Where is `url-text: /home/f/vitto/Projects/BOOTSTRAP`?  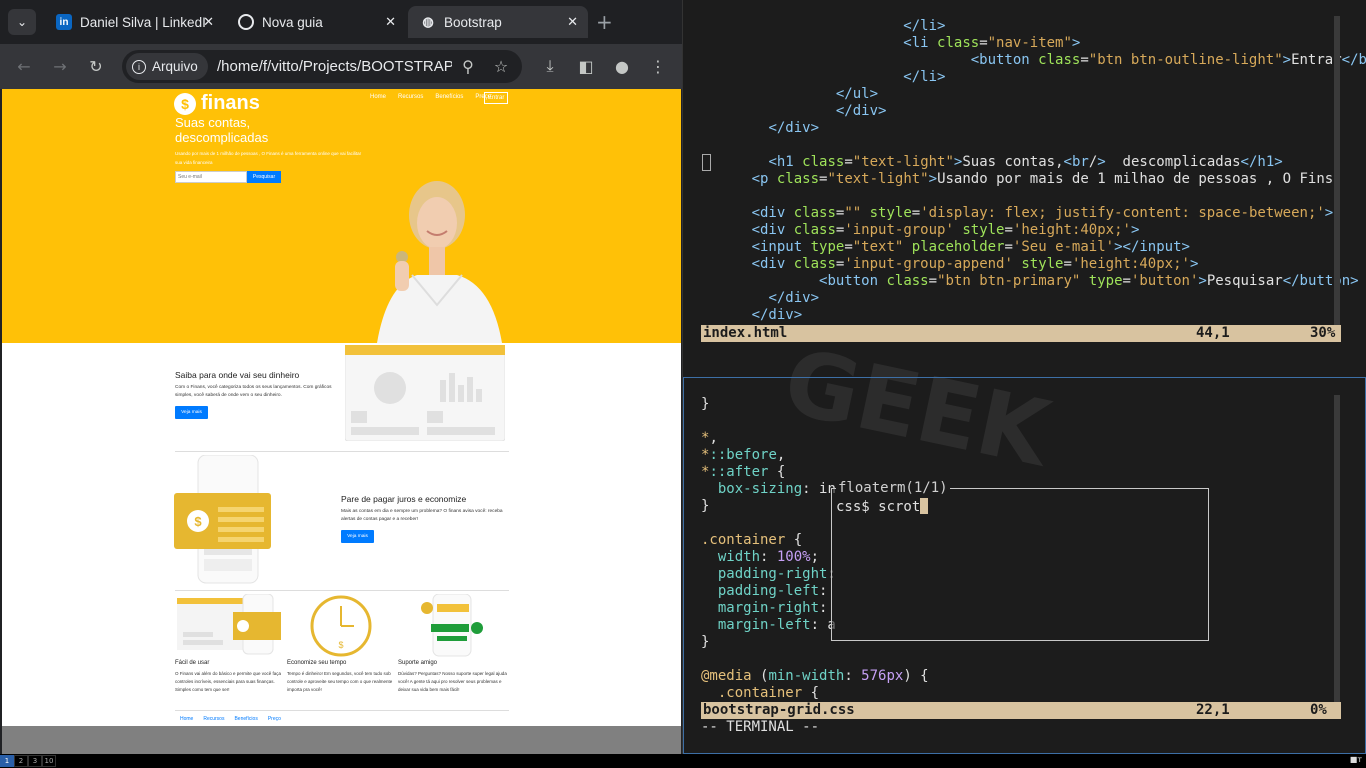 url-text: /home/f/vitto/Projects/BOOTSTRAP is located at coordinates (334, 66).